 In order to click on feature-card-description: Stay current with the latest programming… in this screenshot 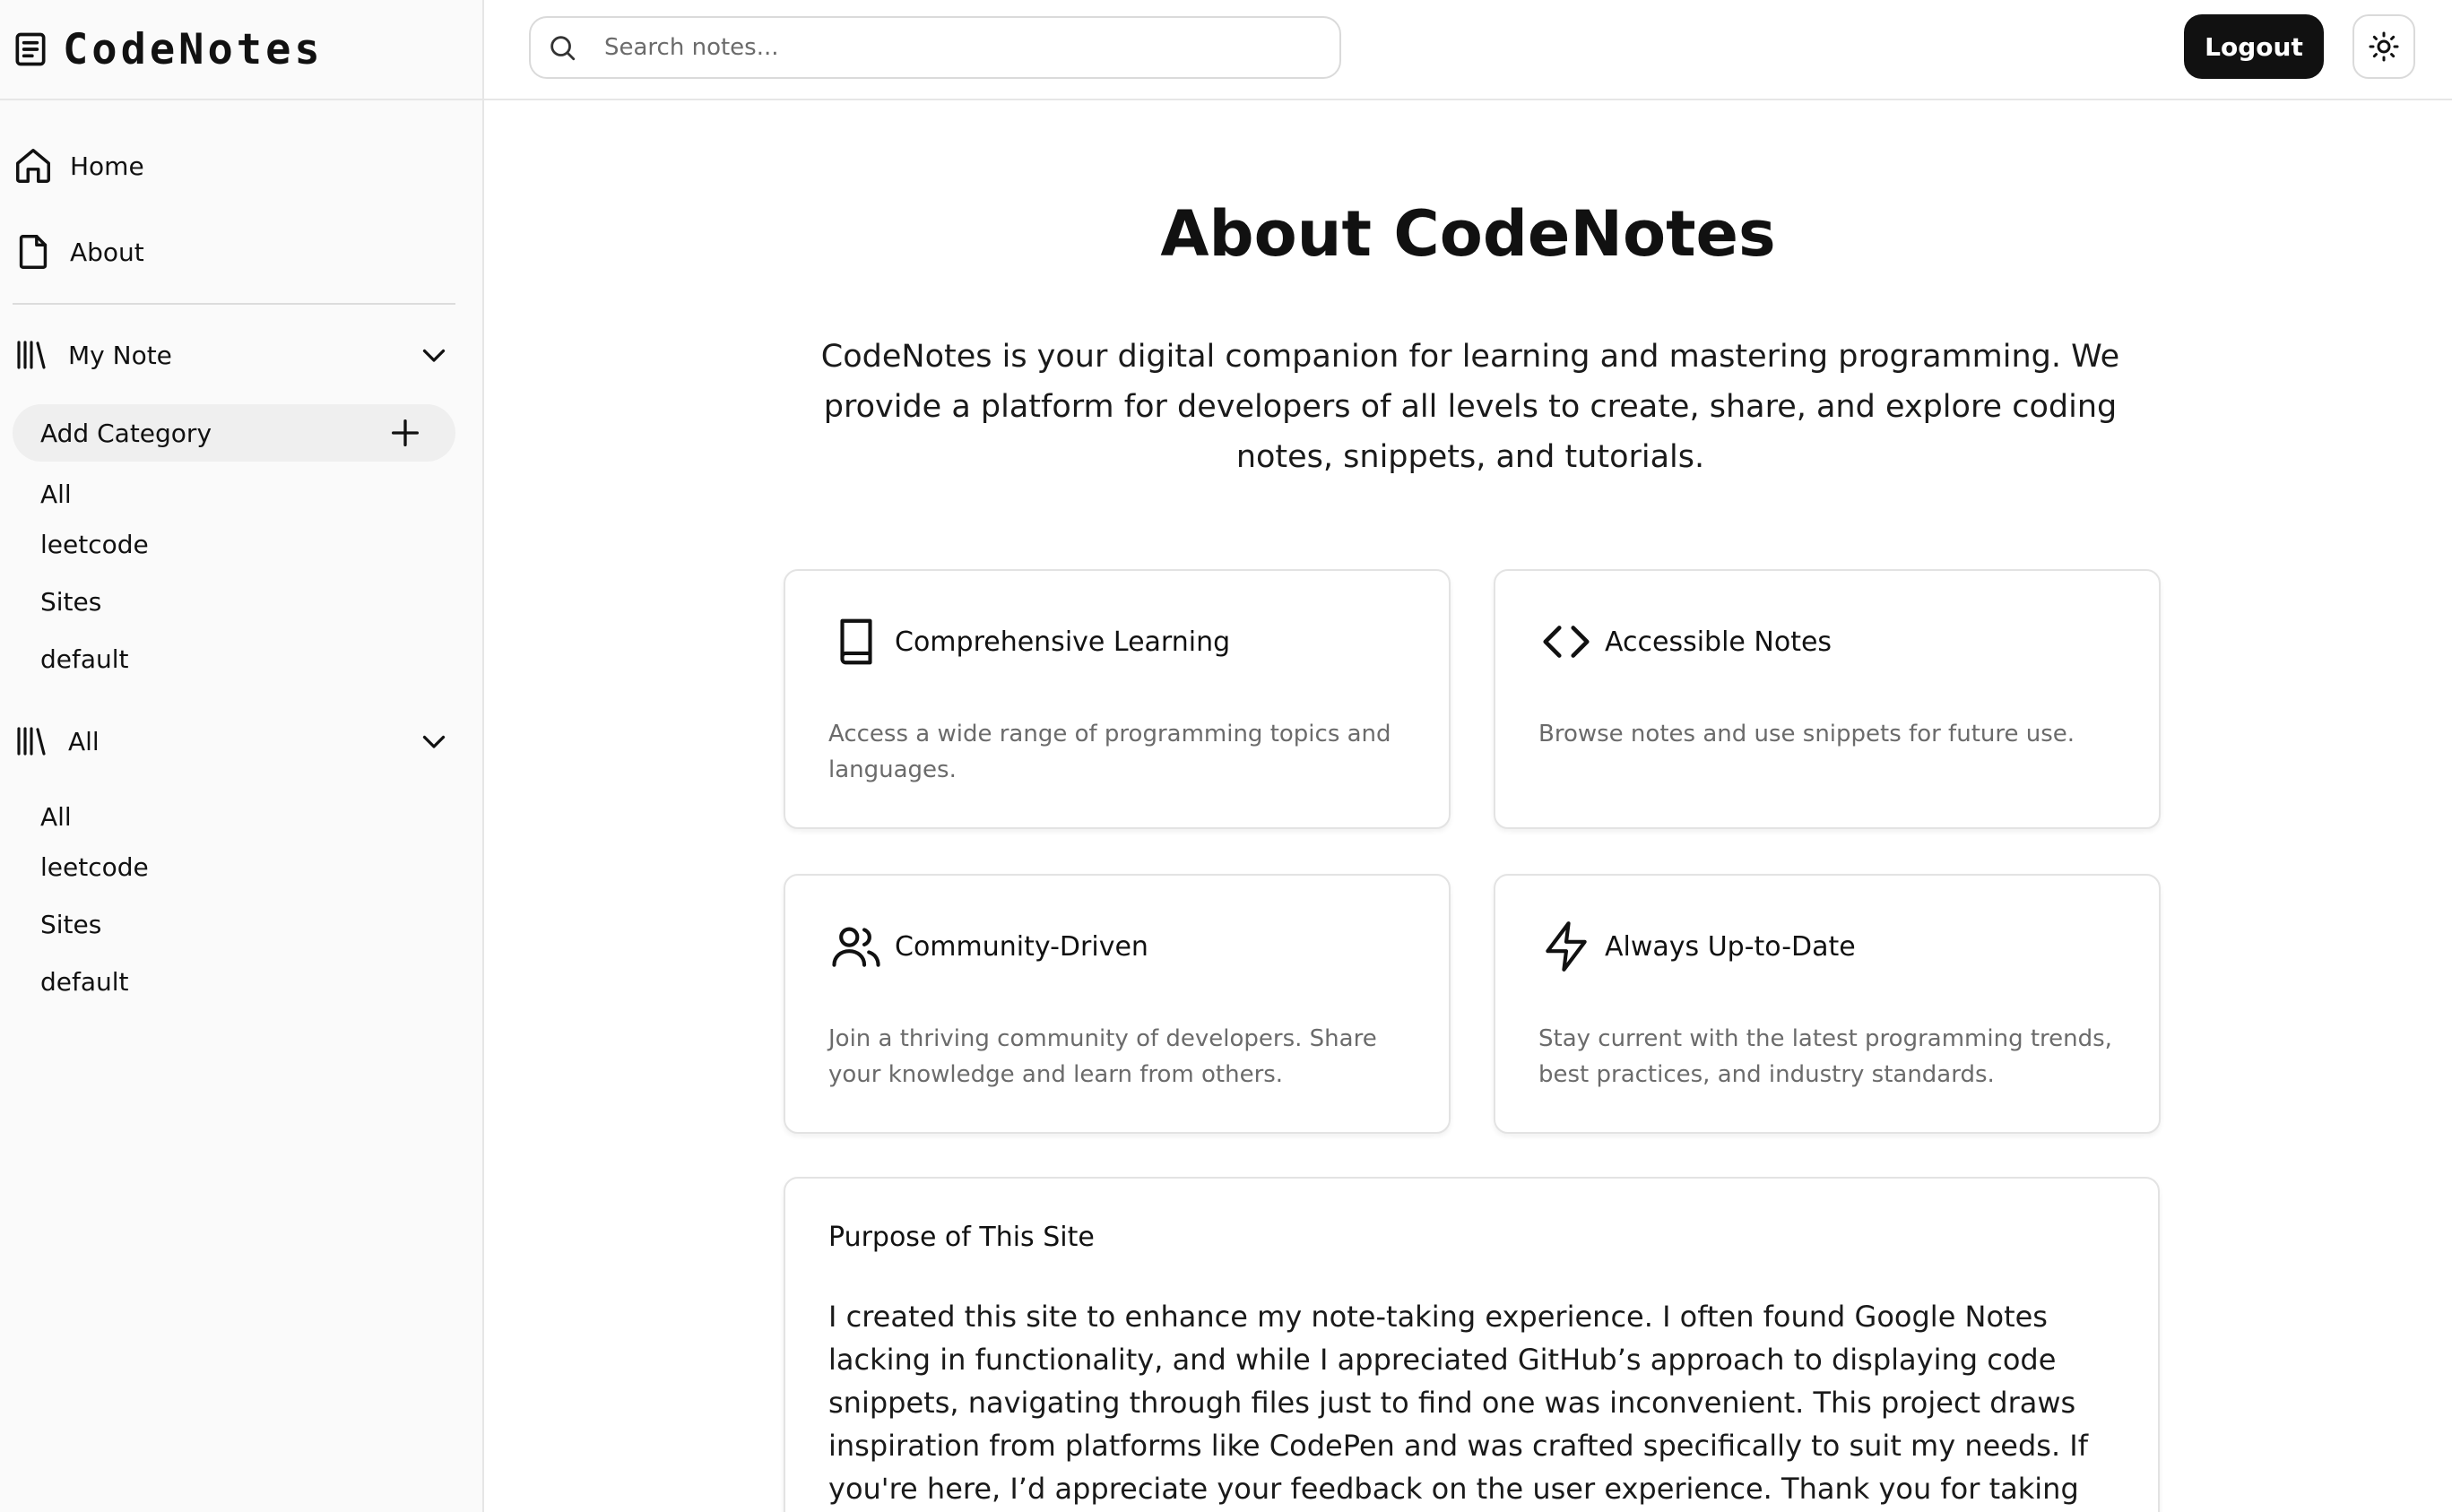, I will do `click(1825, 1056)`.